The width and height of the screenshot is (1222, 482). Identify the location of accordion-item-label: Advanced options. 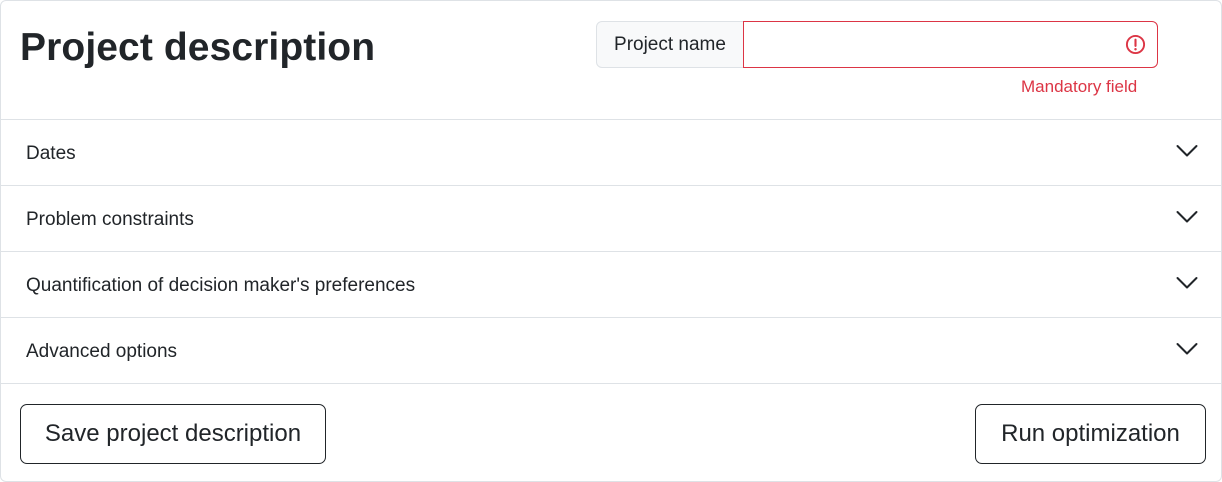
(102, 351).